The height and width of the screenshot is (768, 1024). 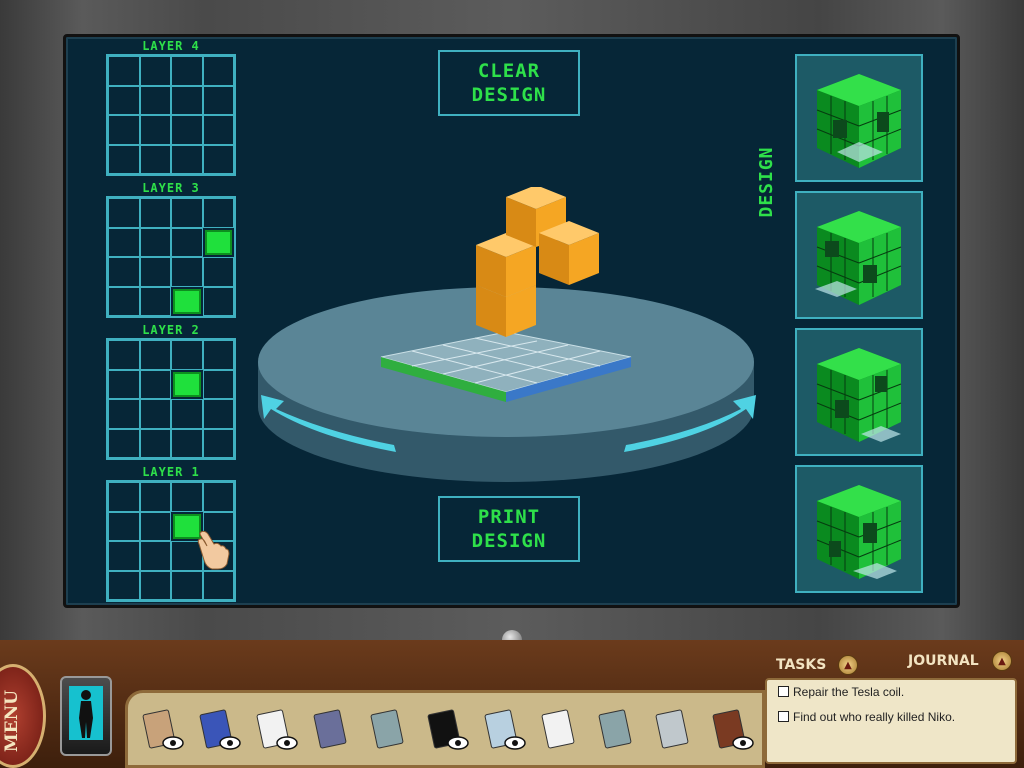 I want to click on layer-2-grid, so click(x=171, y=399).